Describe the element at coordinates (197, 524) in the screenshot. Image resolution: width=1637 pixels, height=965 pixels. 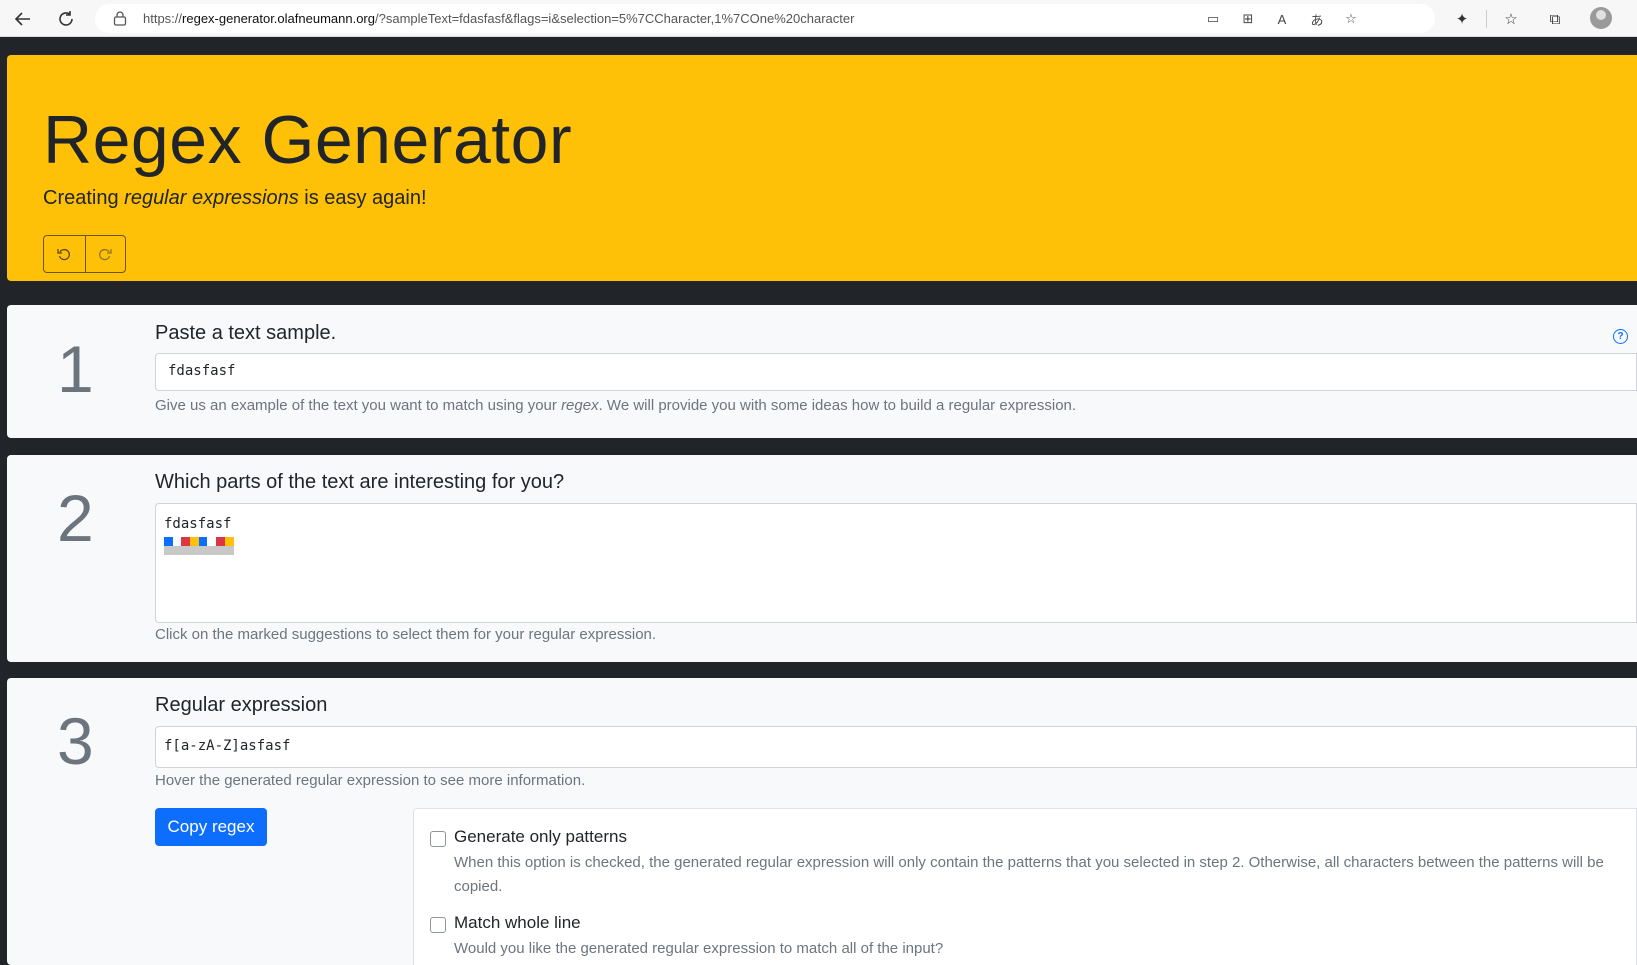
I see `sample-text-display: fdasfasf` at that location.